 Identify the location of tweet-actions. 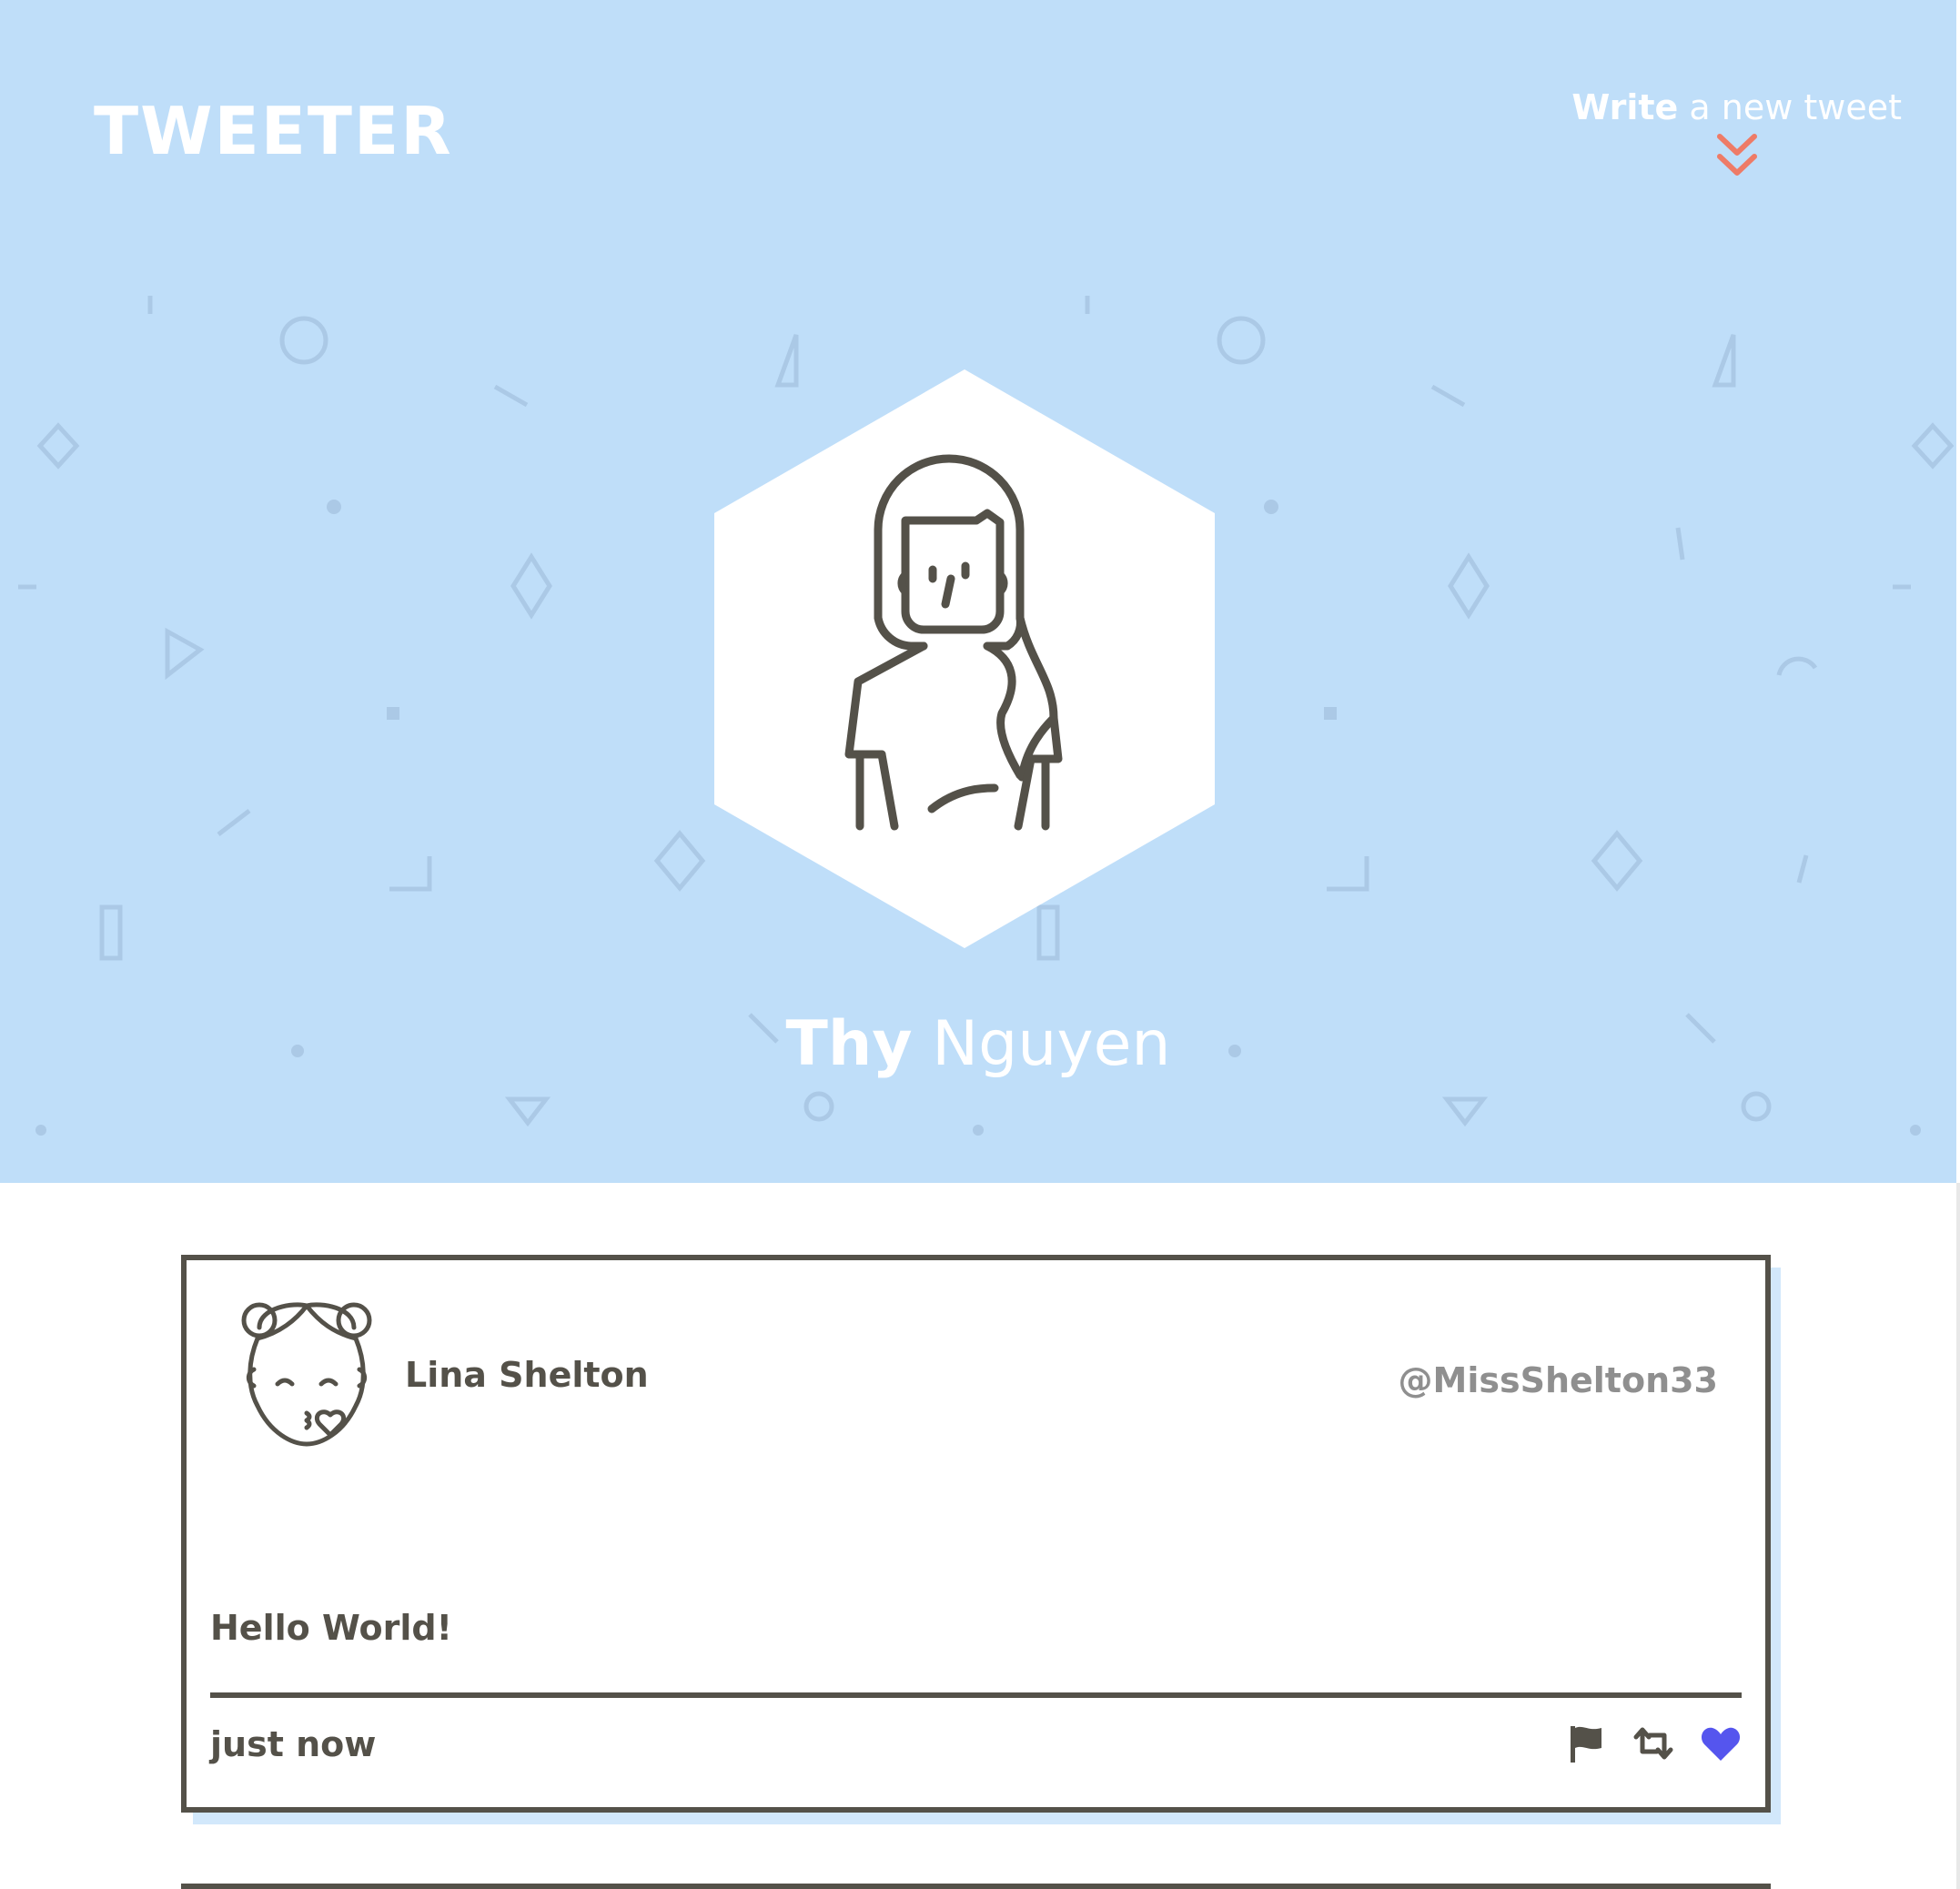
(1653, 1743).